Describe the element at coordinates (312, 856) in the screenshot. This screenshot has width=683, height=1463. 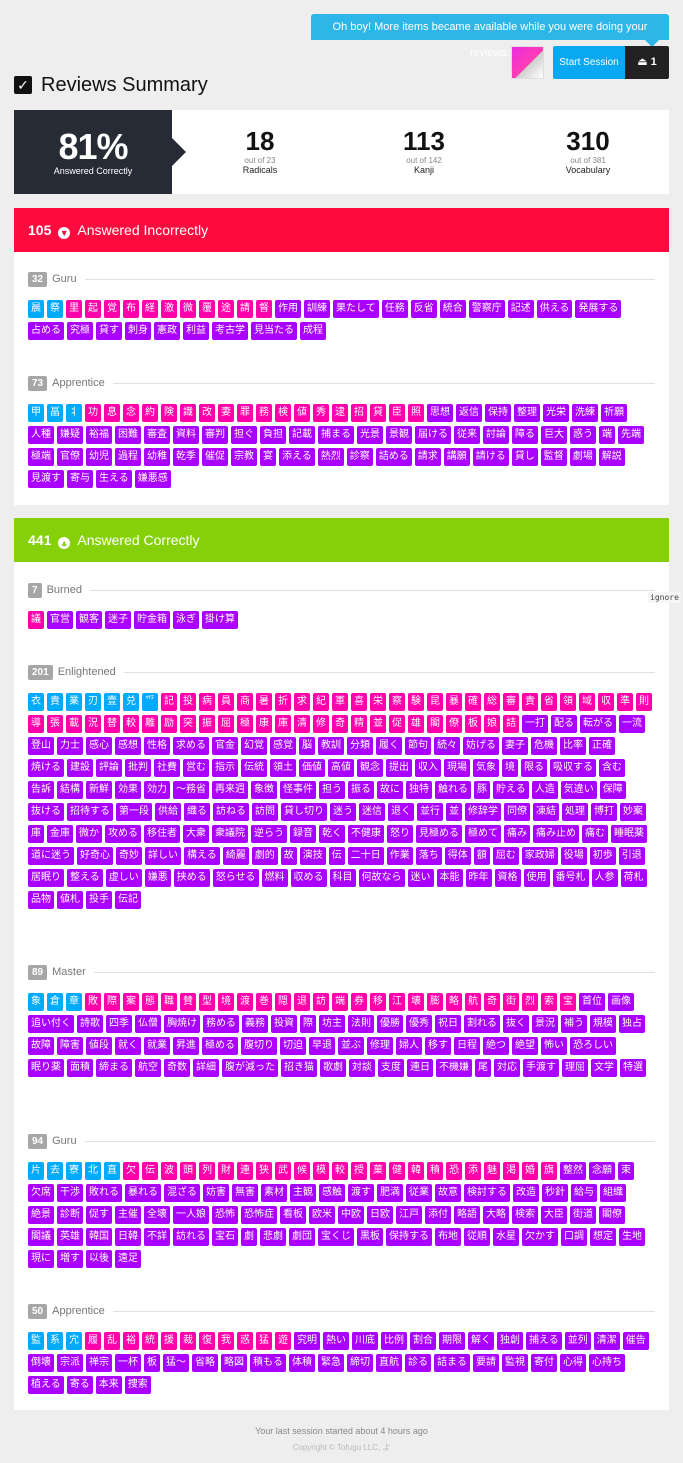
I see `vocabulary-item: 演技` at that location.